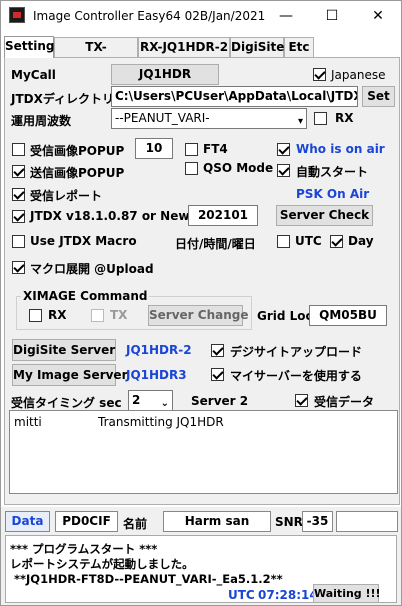 The width and height of the screenshot is (402, 606). I want to click on utc-time-value: 07:28:14, so click(288, 595).